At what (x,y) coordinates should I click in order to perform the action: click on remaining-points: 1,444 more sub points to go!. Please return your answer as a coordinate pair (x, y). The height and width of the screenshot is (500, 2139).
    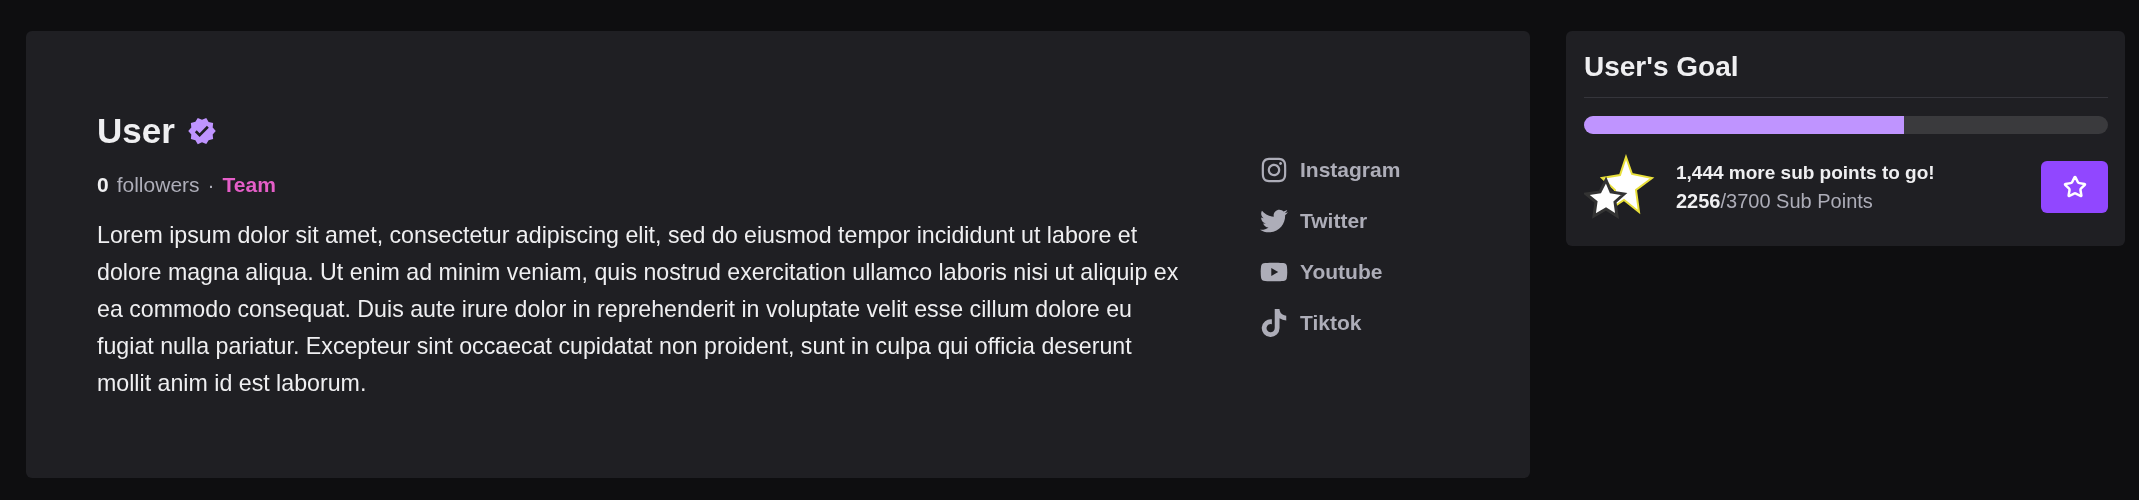
    Looking at the image, I should click on (1806, 172).